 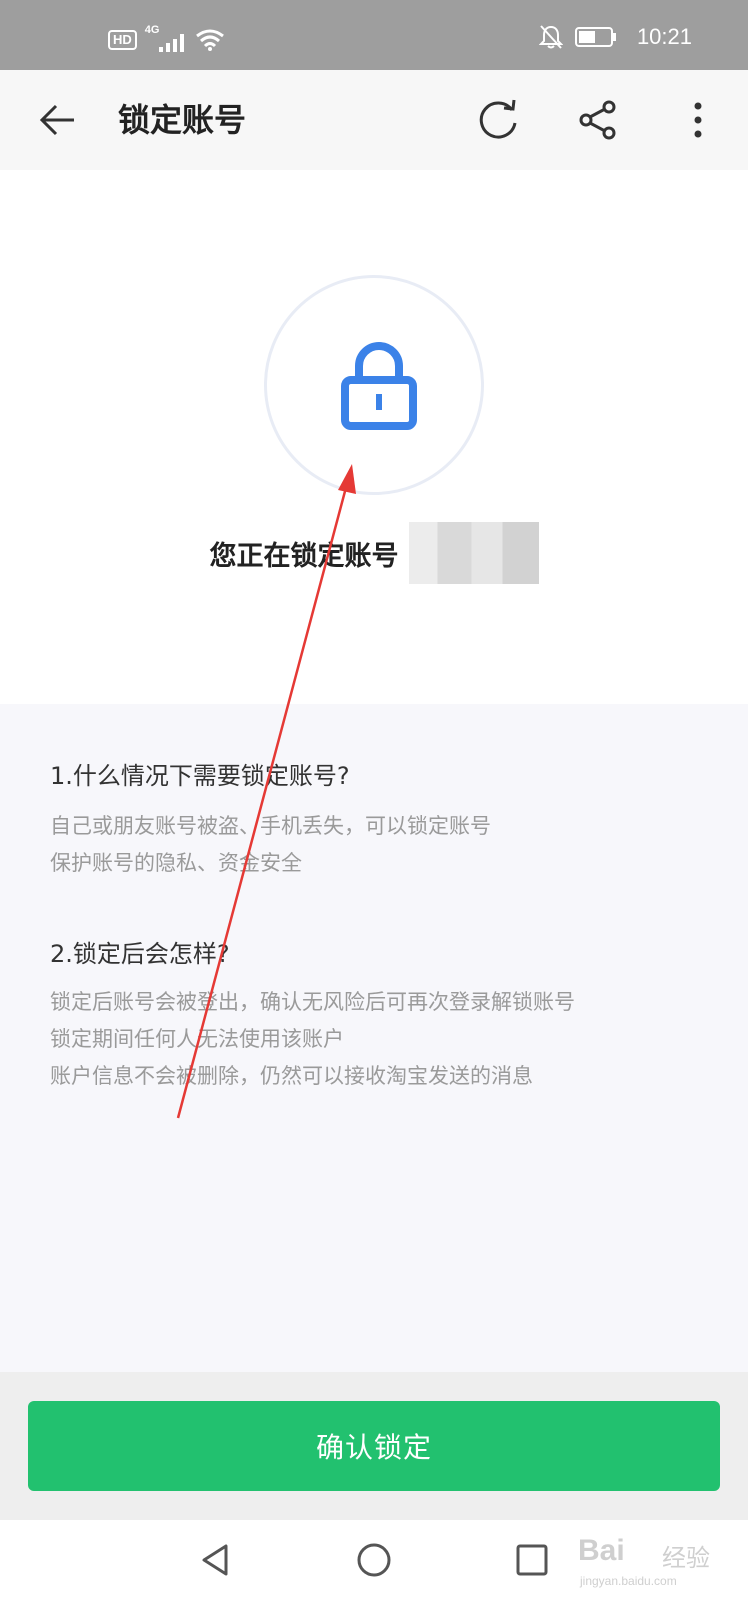 I want to click on network-indicator: 4G, so click(x=166, y=38).